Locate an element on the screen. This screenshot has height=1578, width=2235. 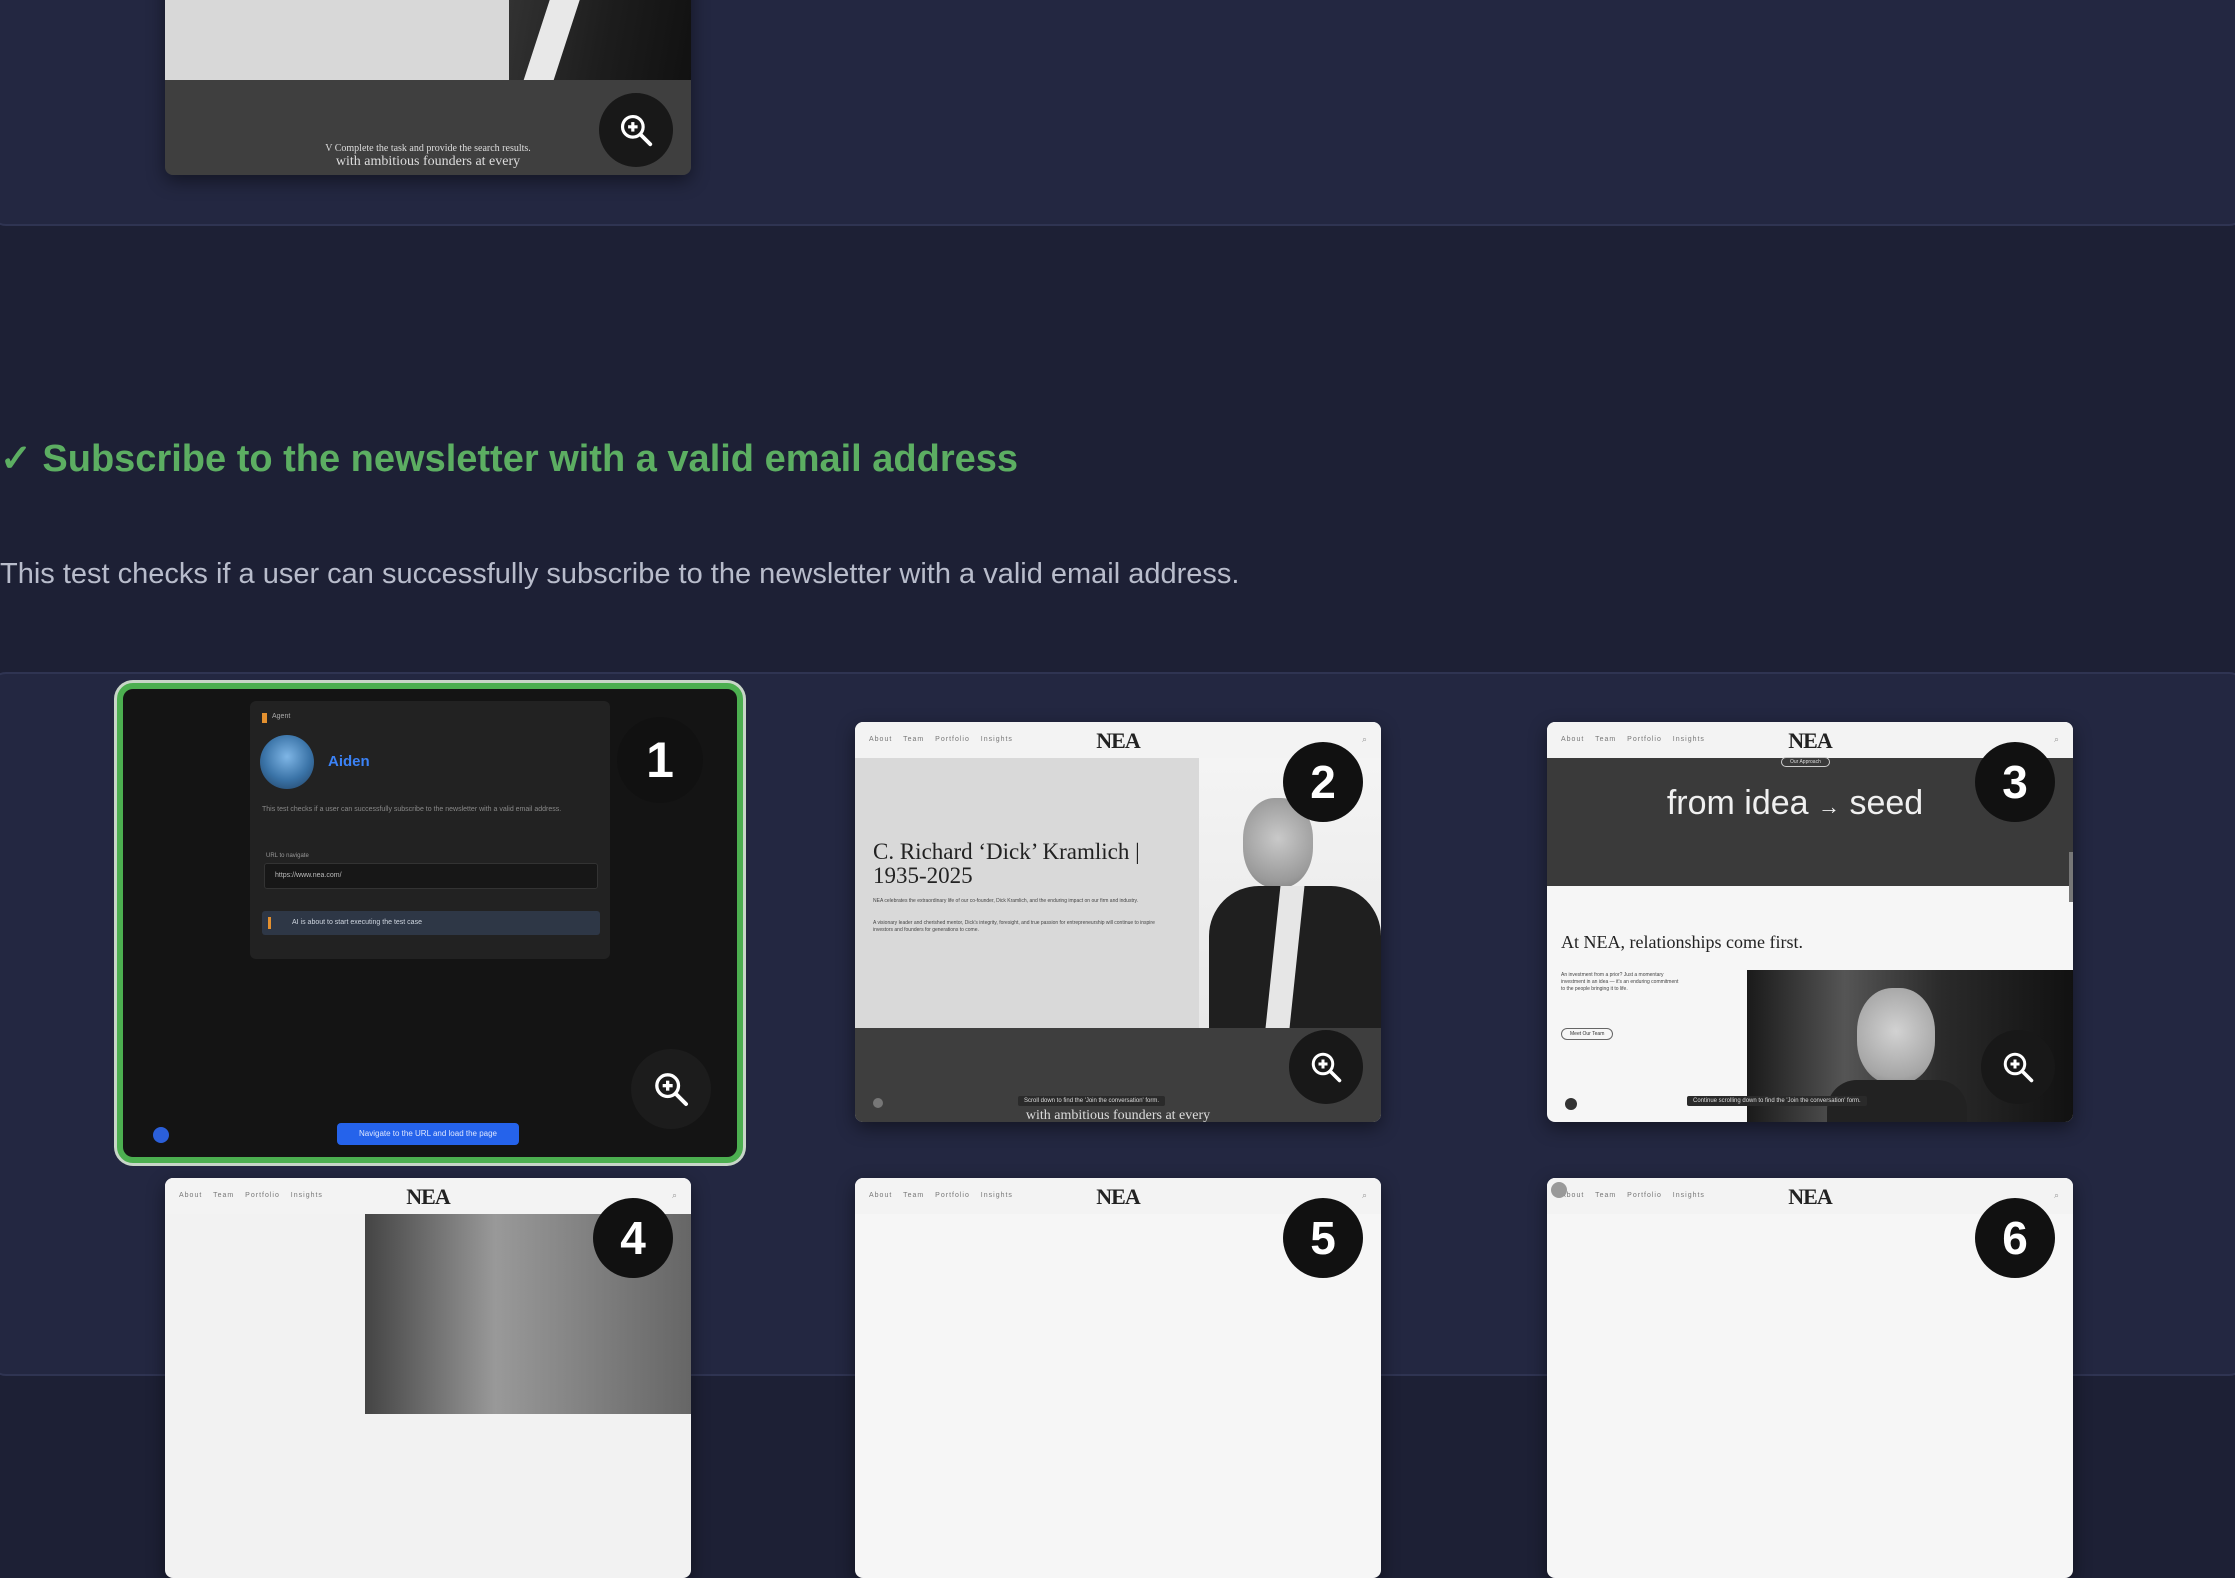
step-number-badge: 5 is located at coordinates (1323, 1238).